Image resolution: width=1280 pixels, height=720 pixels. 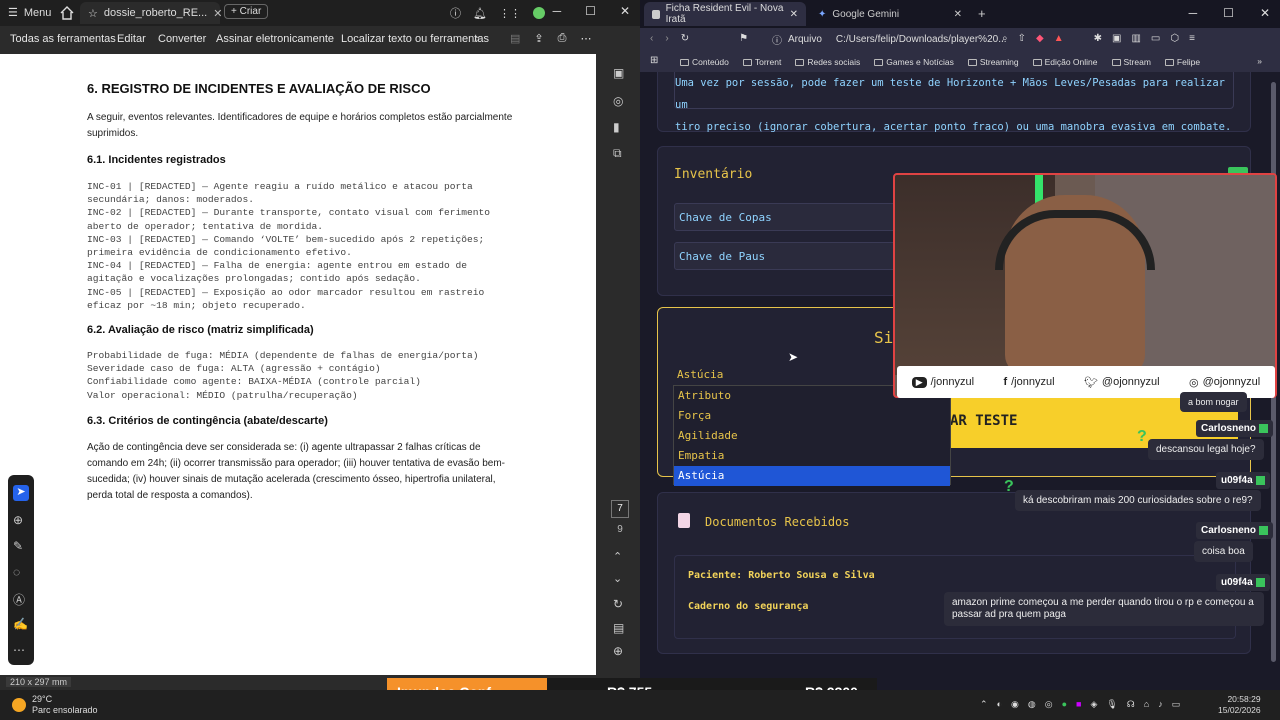 I want to click on refresh-icon: ↻, so click(x=620, y=604).